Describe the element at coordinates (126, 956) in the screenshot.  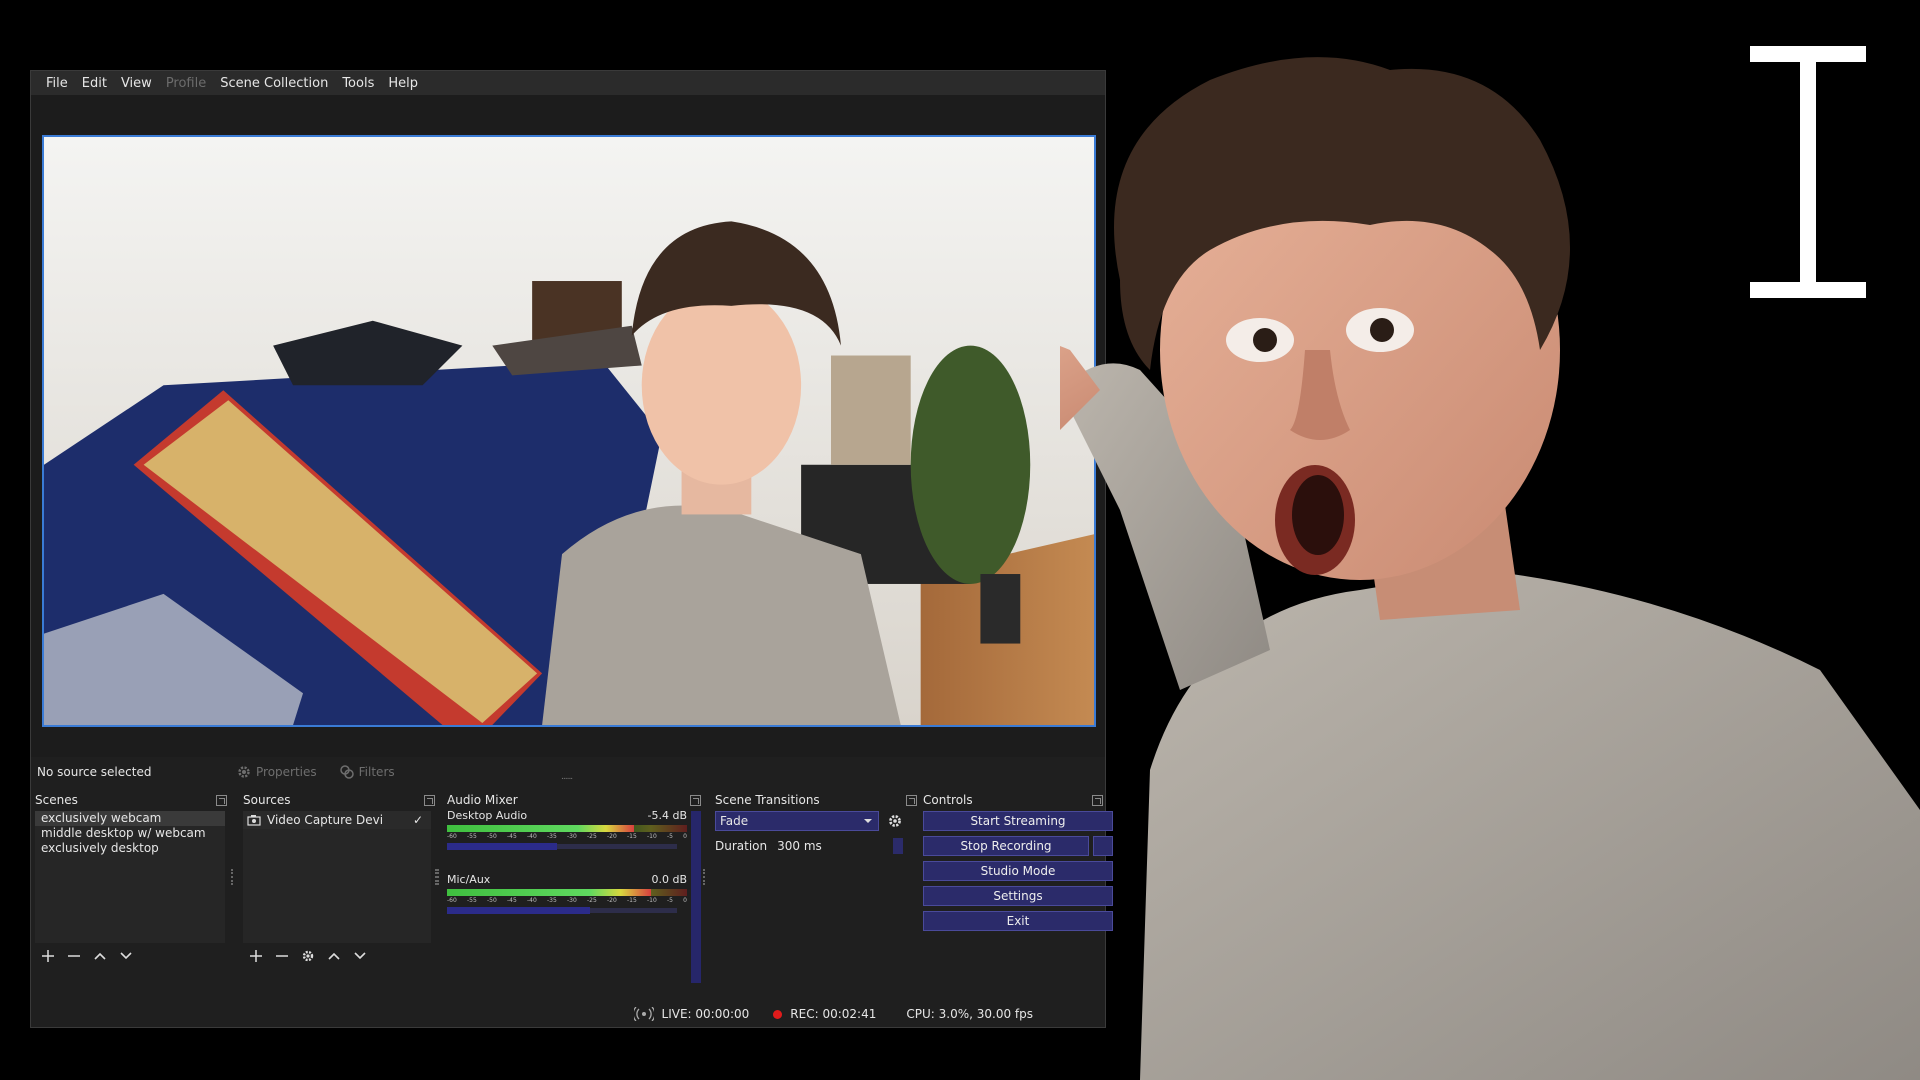
I see `move-scene-down-button` at that location.